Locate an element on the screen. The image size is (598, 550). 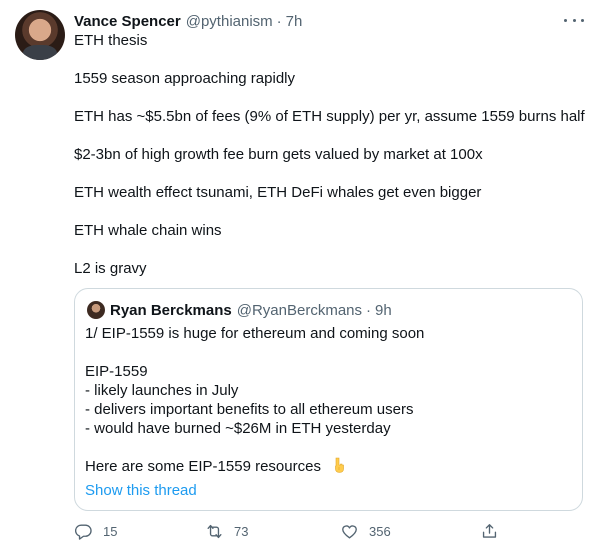
share-button is located at coordinates (489, 531).